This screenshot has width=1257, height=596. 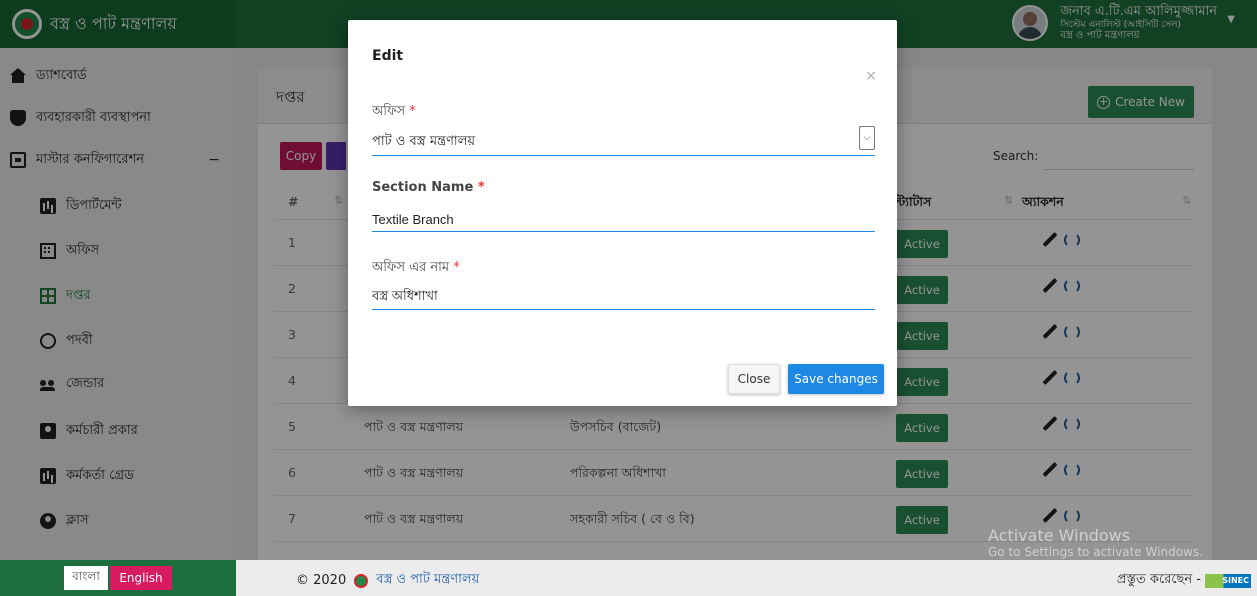 I want to click on office-name-label: অফিস এর নাম *, so click(x=416, y=267).